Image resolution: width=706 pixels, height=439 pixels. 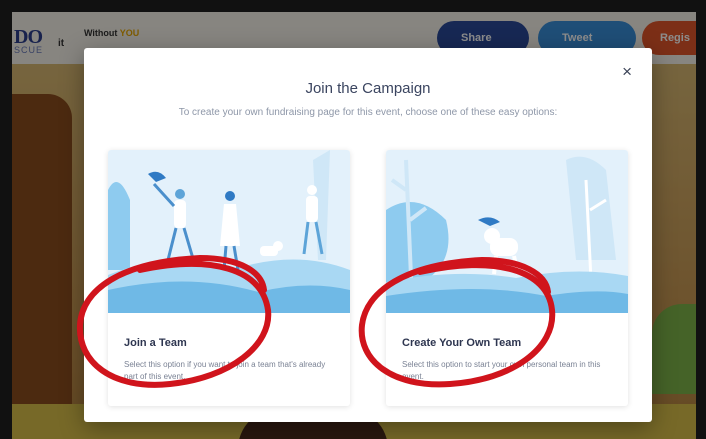 What do you see at coordinates (155, 343) in the screenshot?
I see `join-team-title: Join a Team` at bounding box center [155, 343].